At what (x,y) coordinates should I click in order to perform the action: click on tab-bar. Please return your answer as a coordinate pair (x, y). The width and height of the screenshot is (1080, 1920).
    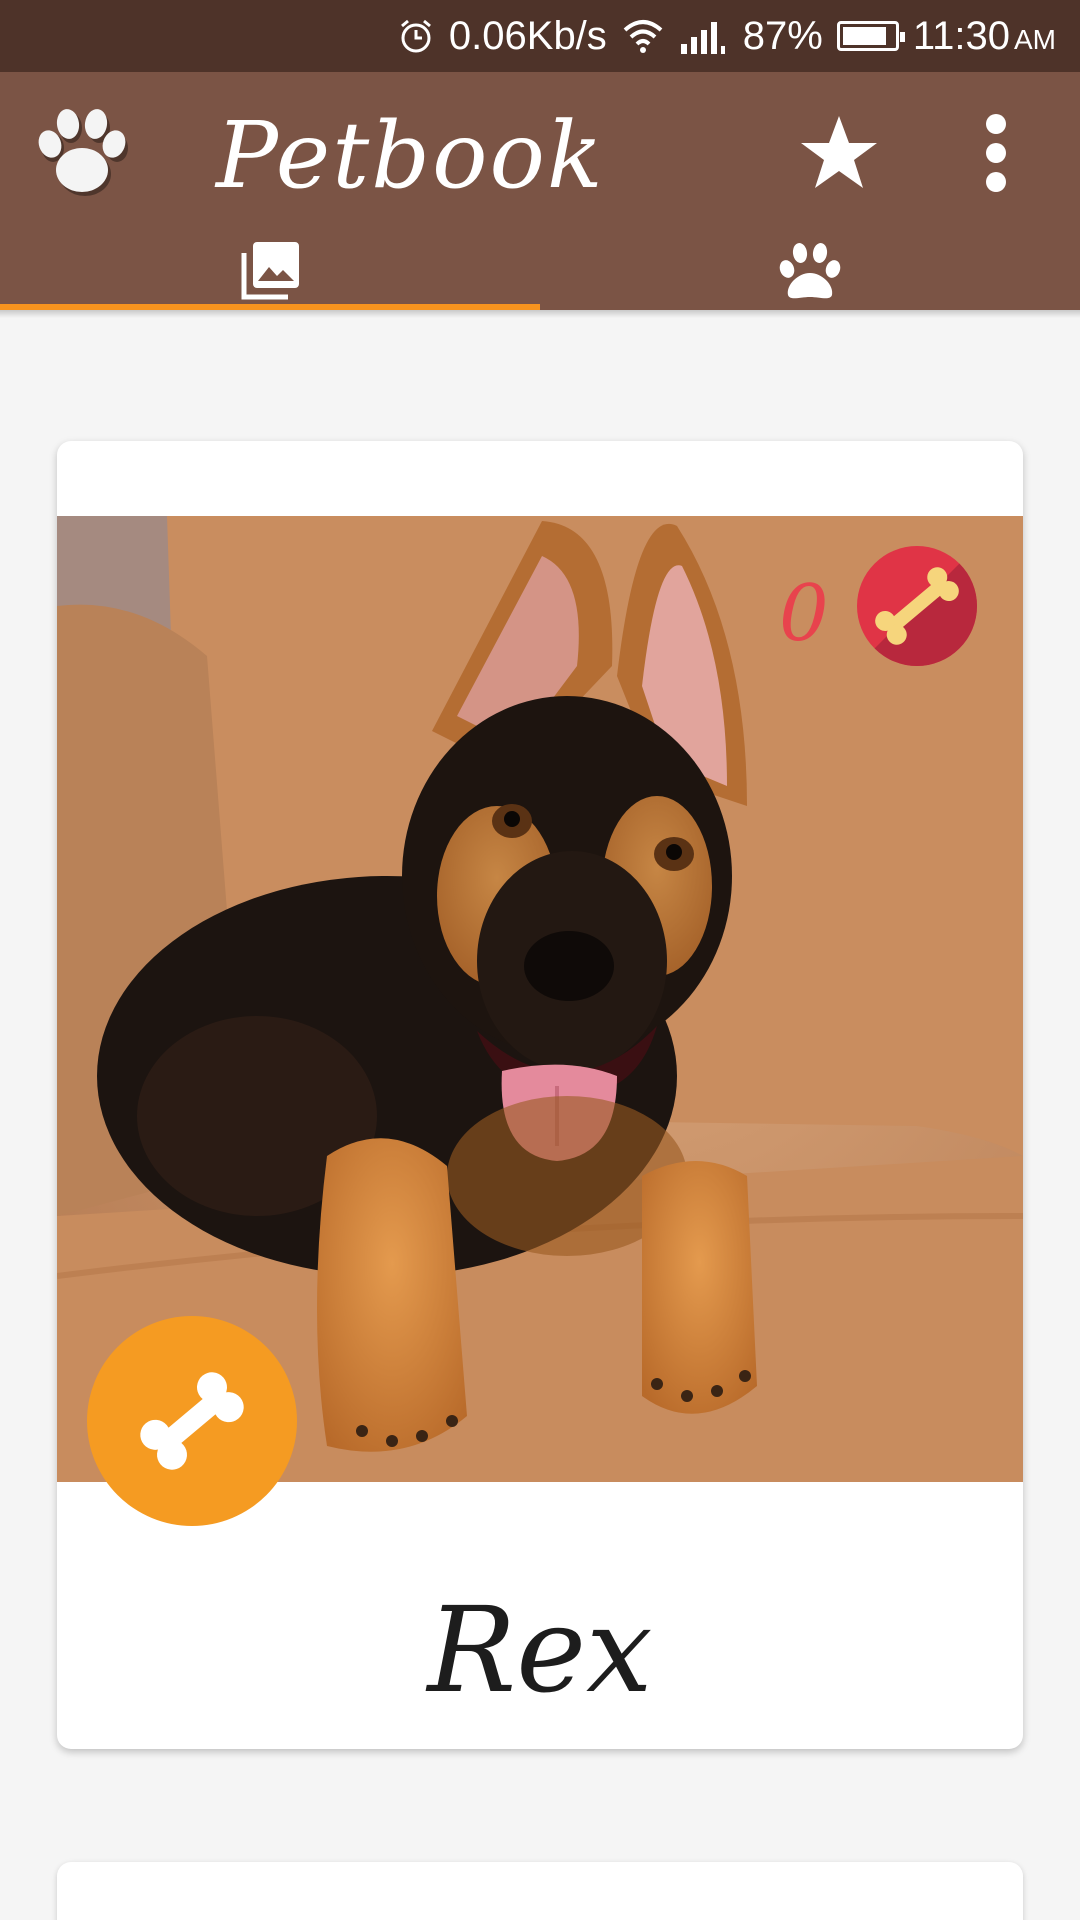
    Looking at the image, I should click on (540, 271).